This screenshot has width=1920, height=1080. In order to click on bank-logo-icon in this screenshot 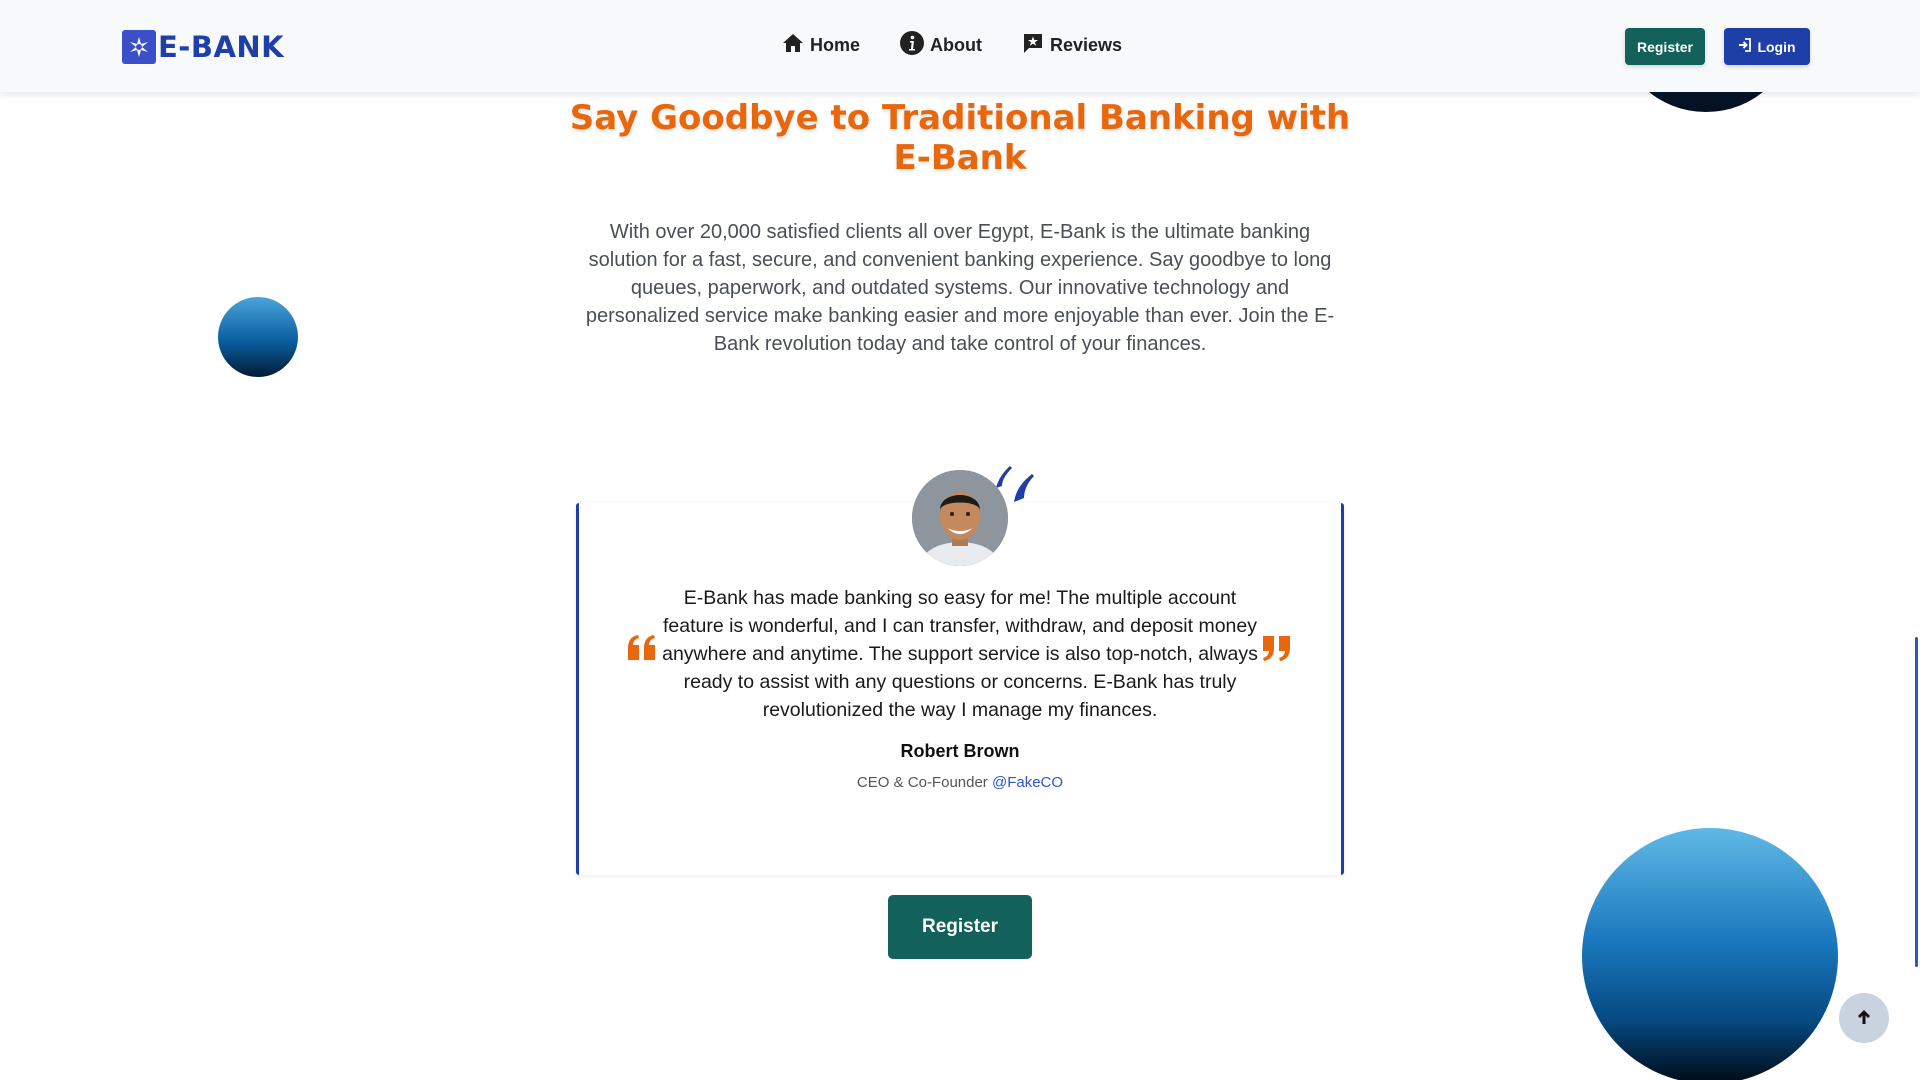, I will do `click(139, 47)`.